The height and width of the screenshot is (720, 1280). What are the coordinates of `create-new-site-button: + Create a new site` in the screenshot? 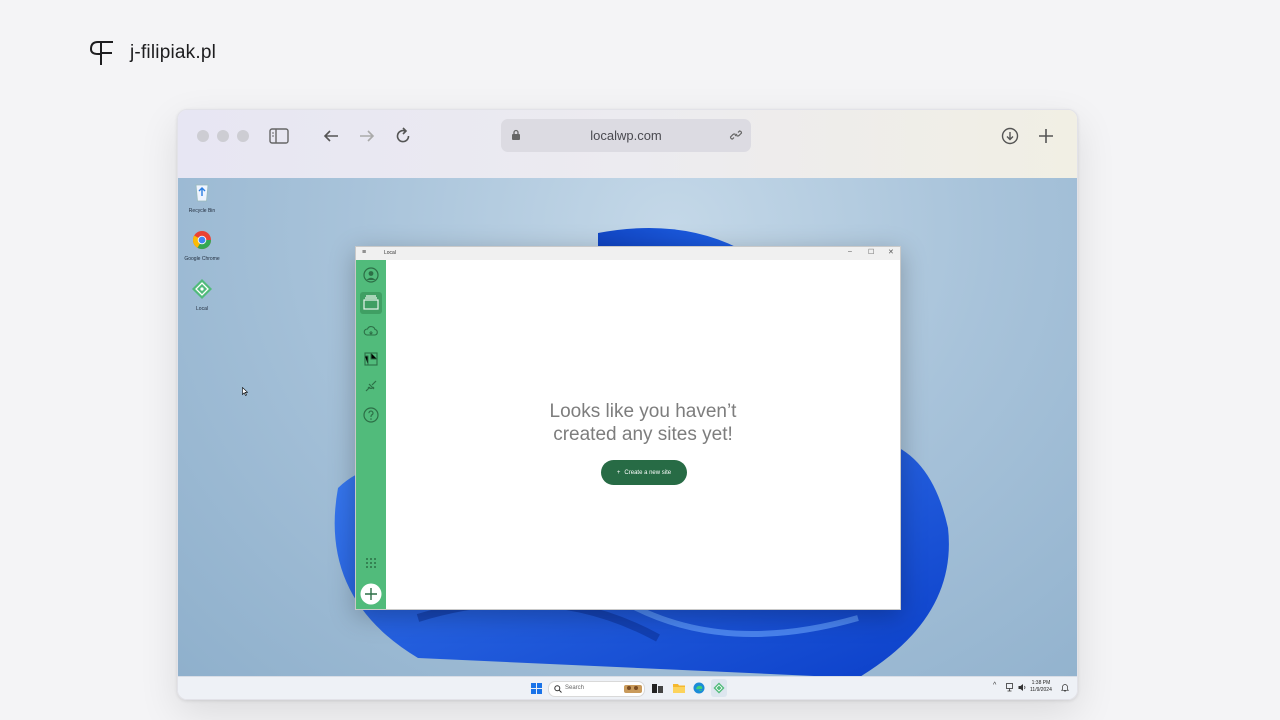 It's located at (644, 472).